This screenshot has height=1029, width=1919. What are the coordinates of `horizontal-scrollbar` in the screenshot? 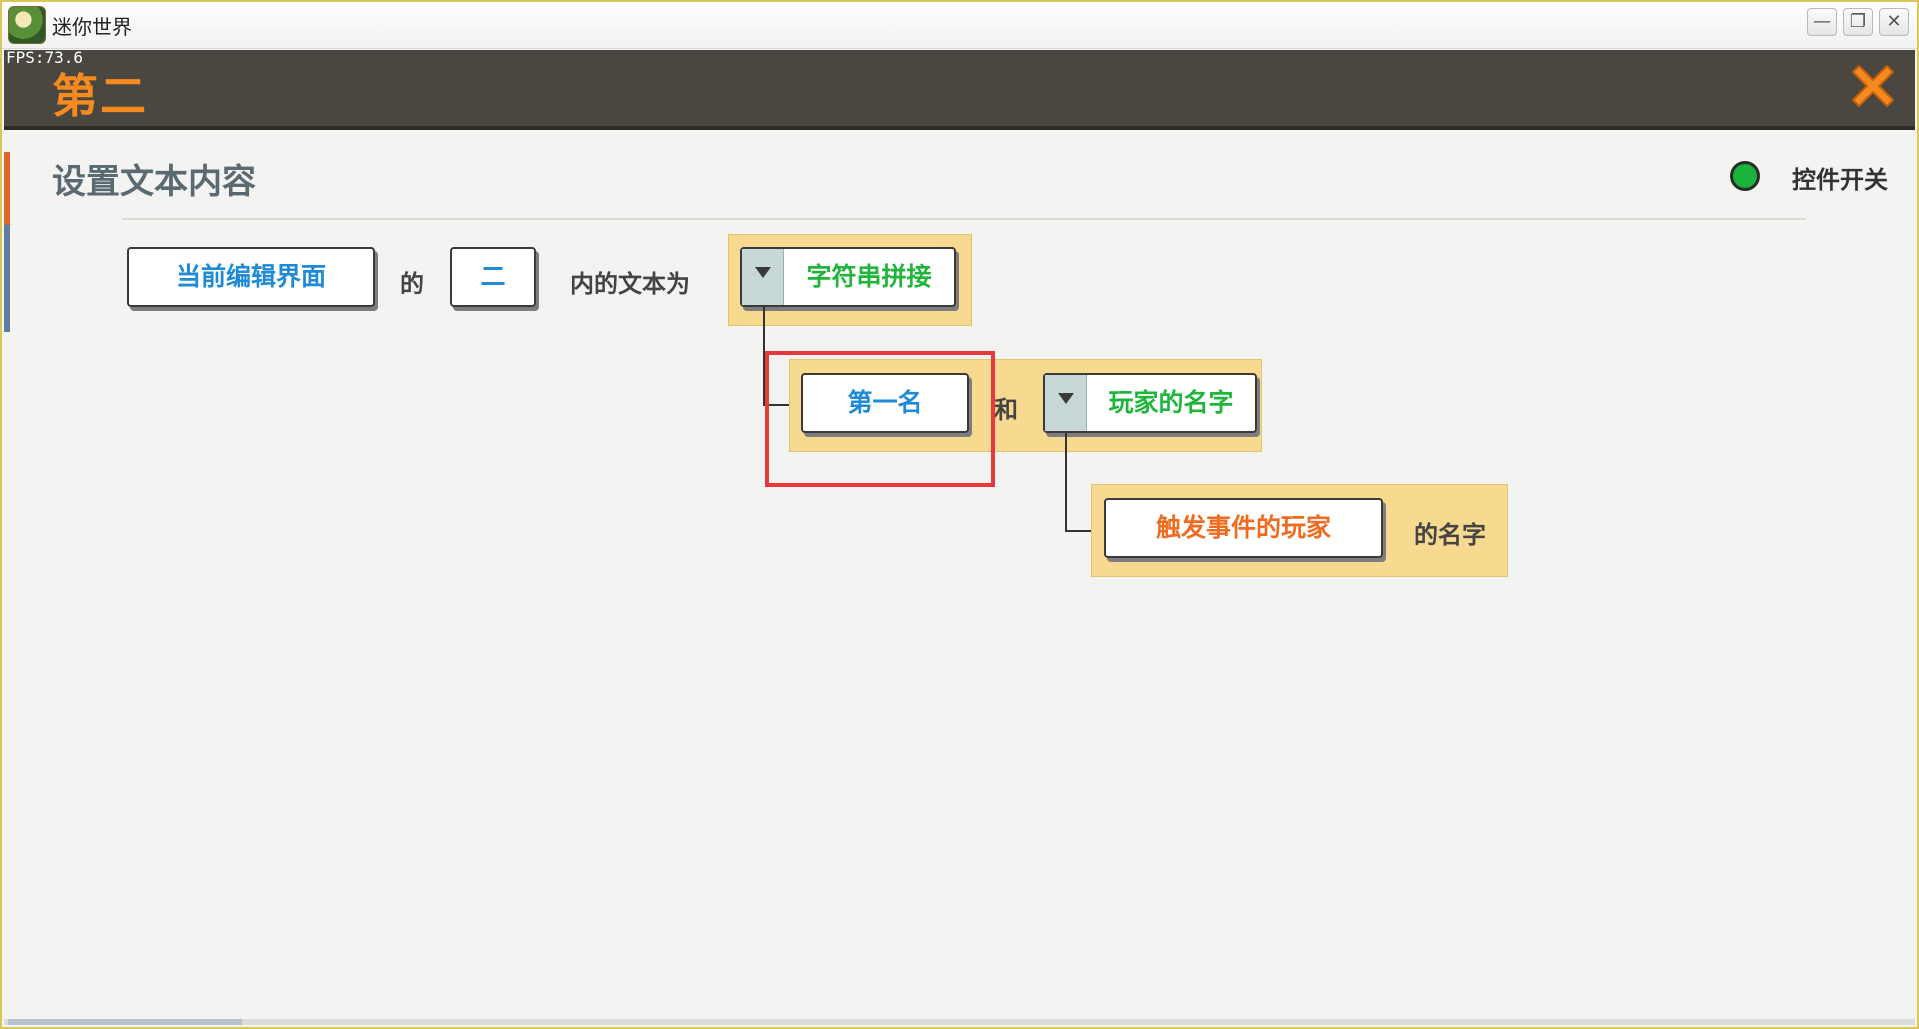 It's located at (959, 1022).